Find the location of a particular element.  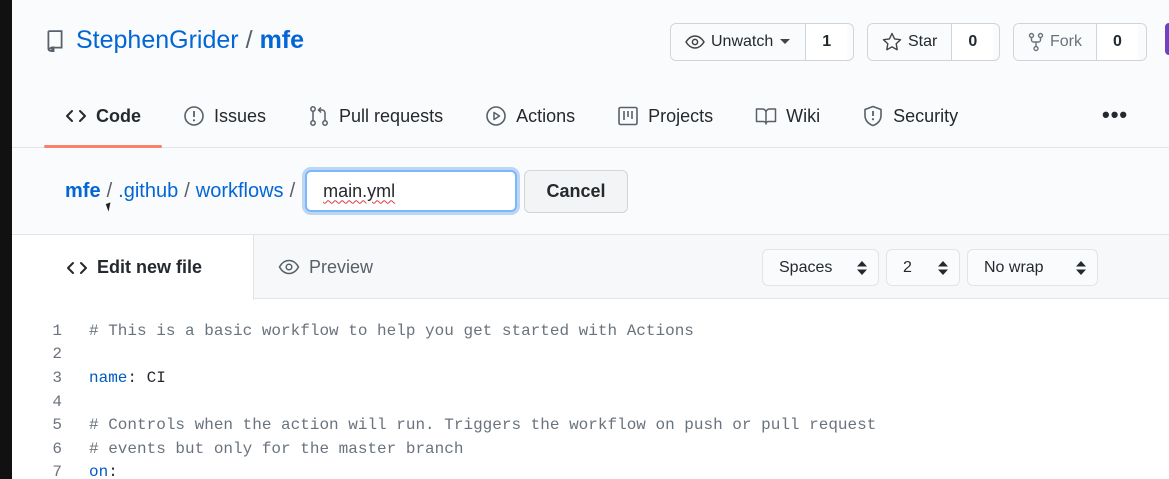

filename-input: main.yml is located at coordinates (411, 191).